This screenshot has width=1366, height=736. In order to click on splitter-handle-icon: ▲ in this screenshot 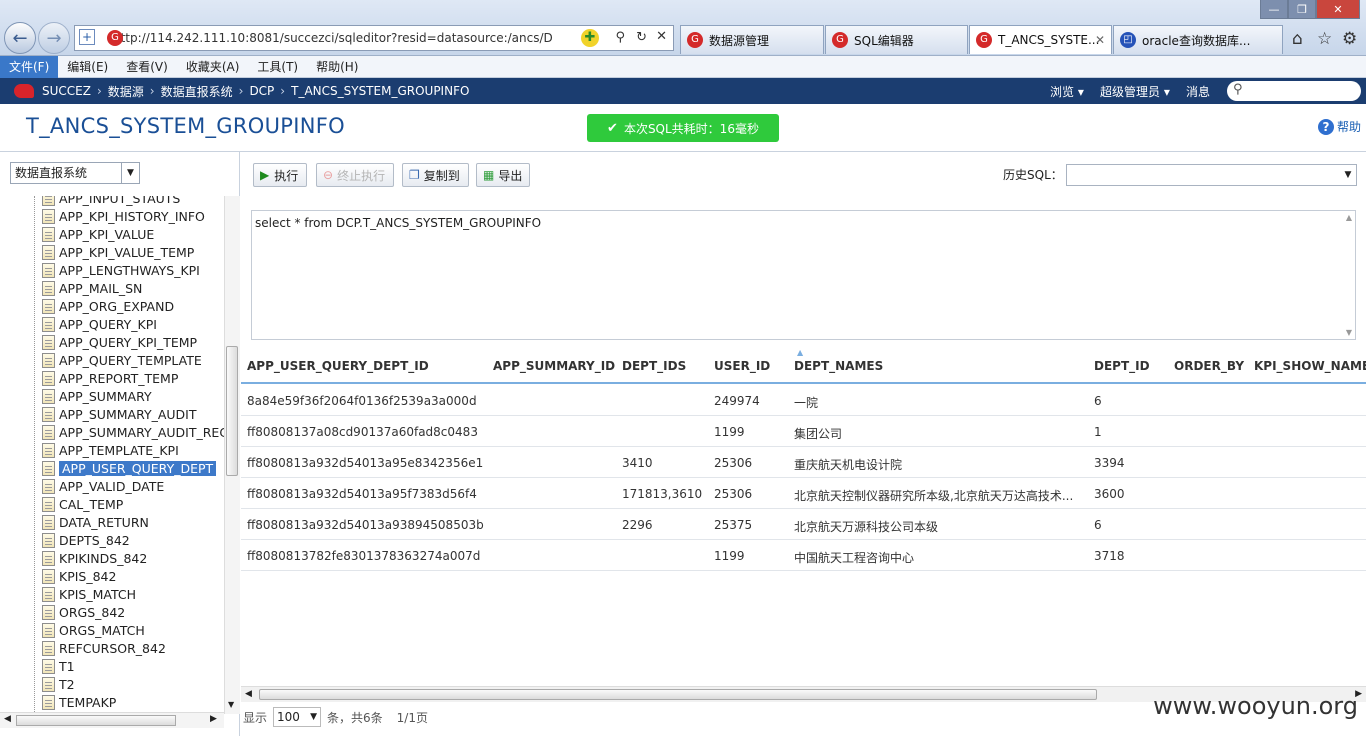, I will do `click(800, 353)`.